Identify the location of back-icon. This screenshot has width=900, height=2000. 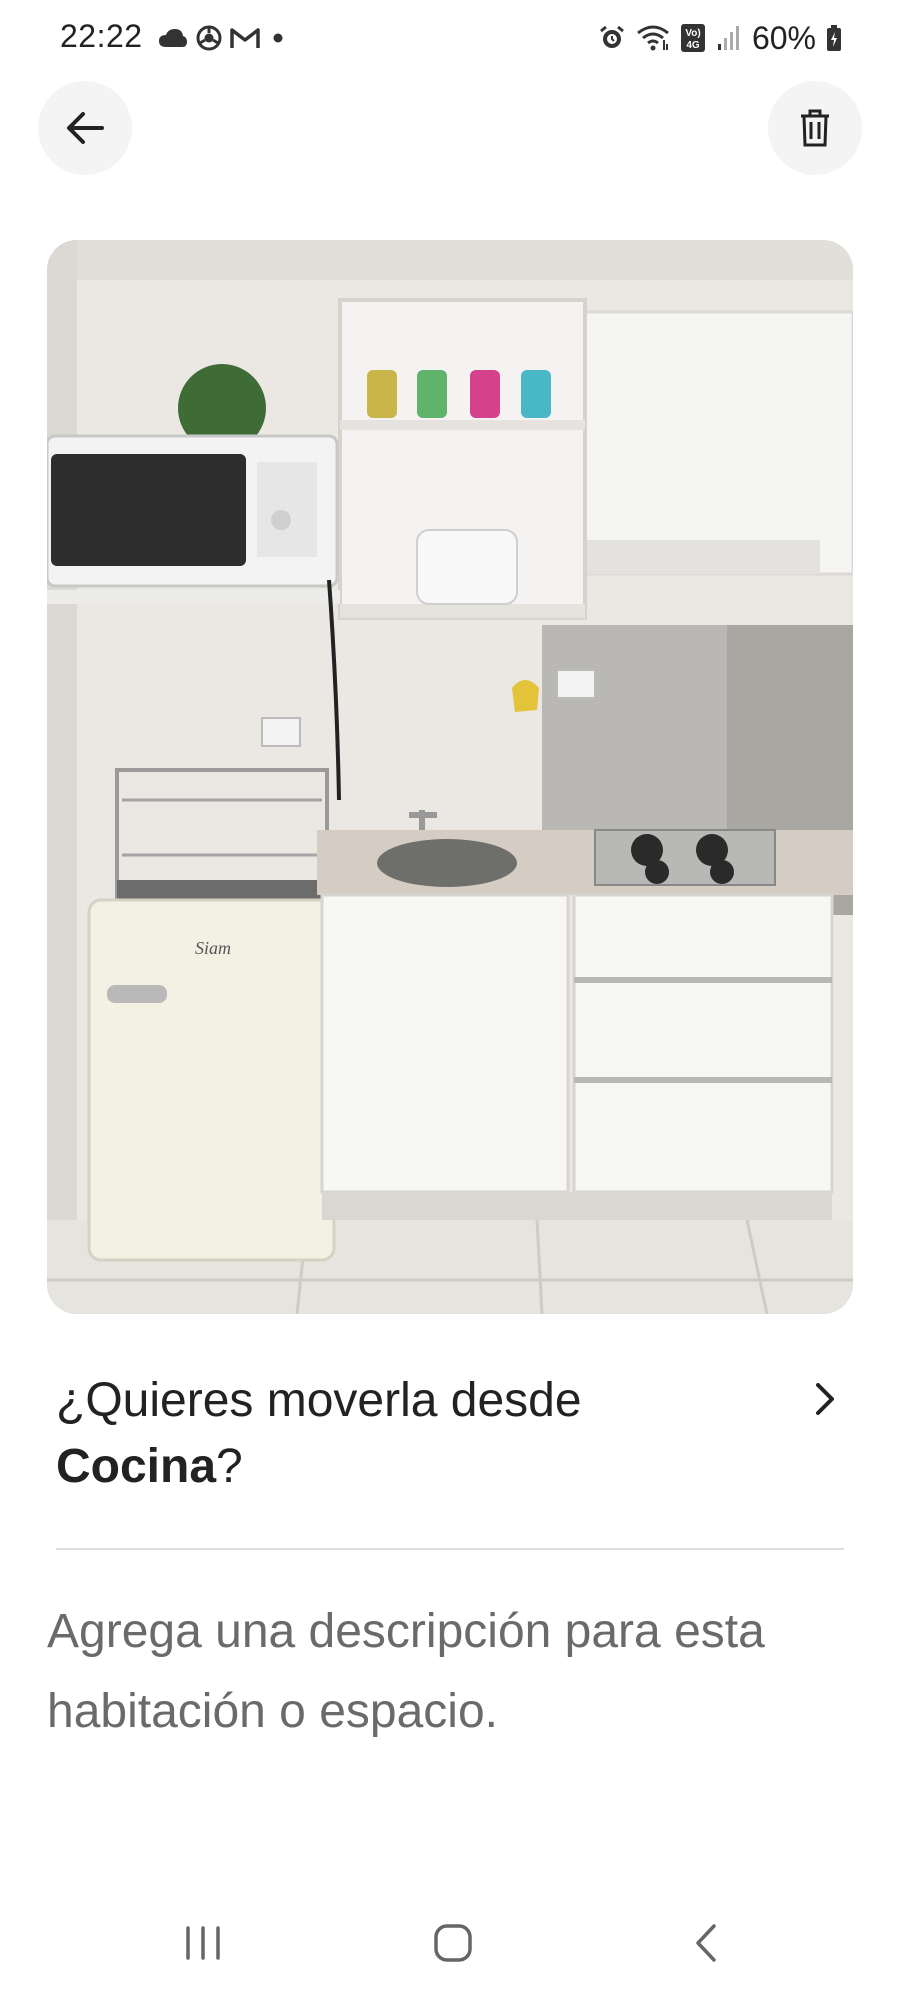
(707, 1943).